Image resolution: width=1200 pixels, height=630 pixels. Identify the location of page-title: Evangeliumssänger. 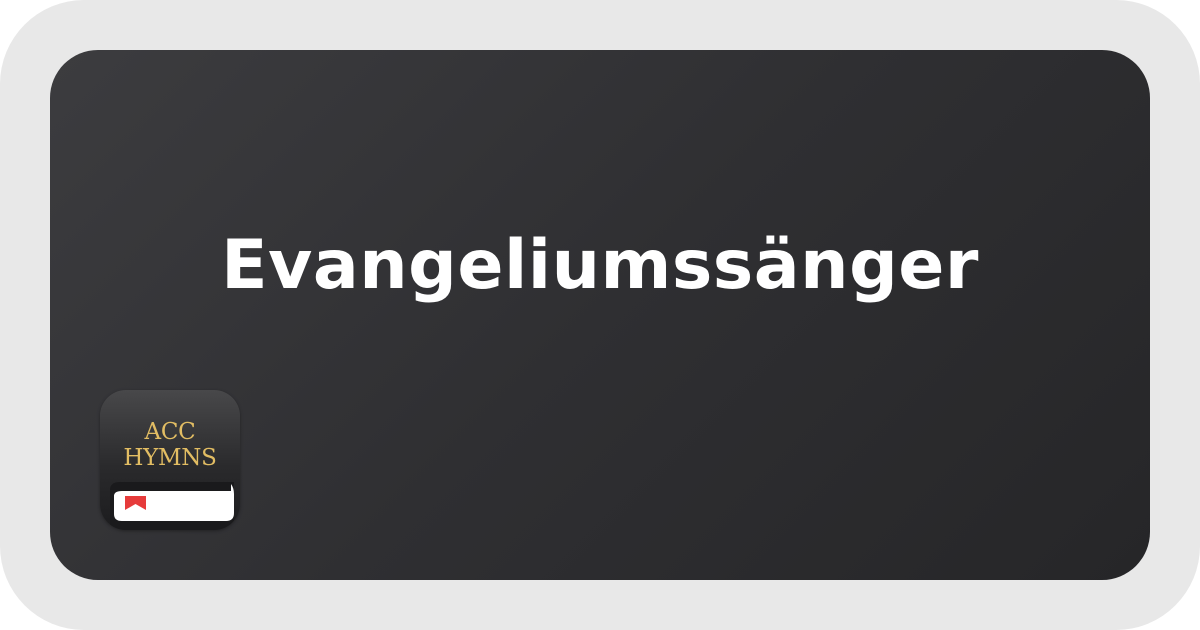
(600, 265).